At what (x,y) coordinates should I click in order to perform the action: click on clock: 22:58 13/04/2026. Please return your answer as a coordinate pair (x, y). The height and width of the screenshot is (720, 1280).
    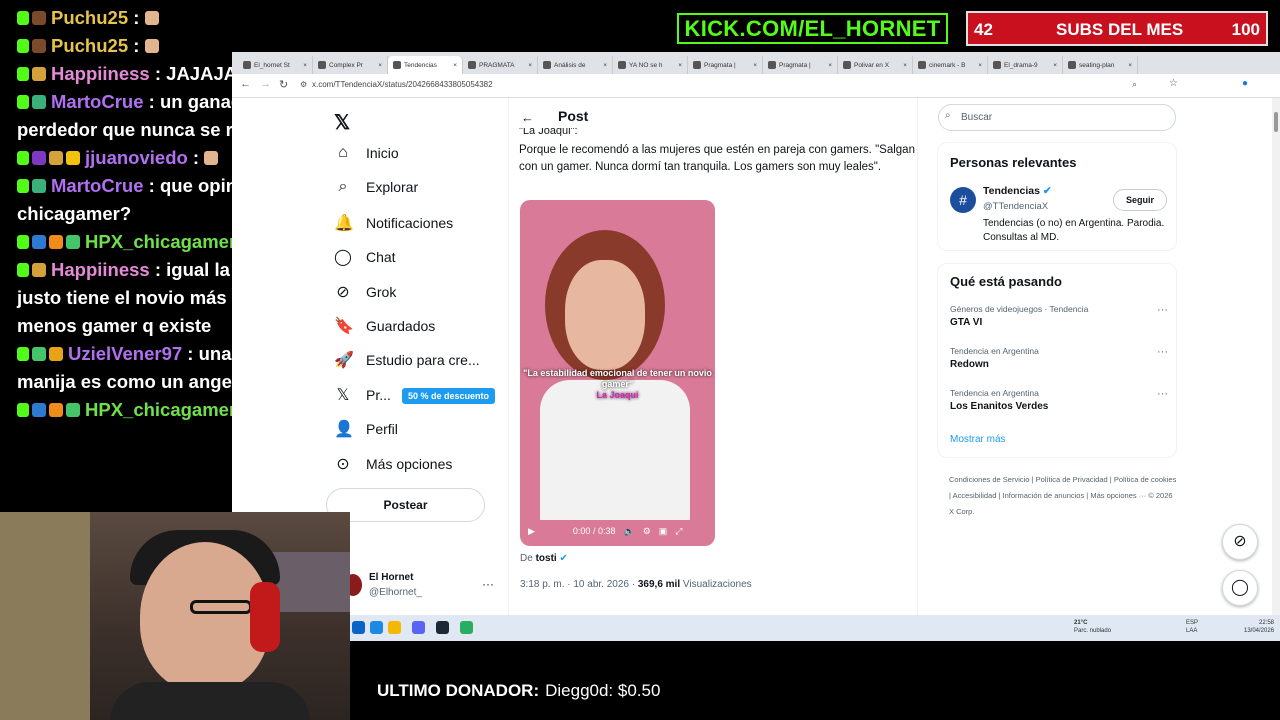
    Looking at the image, I should click on (1259, 627).